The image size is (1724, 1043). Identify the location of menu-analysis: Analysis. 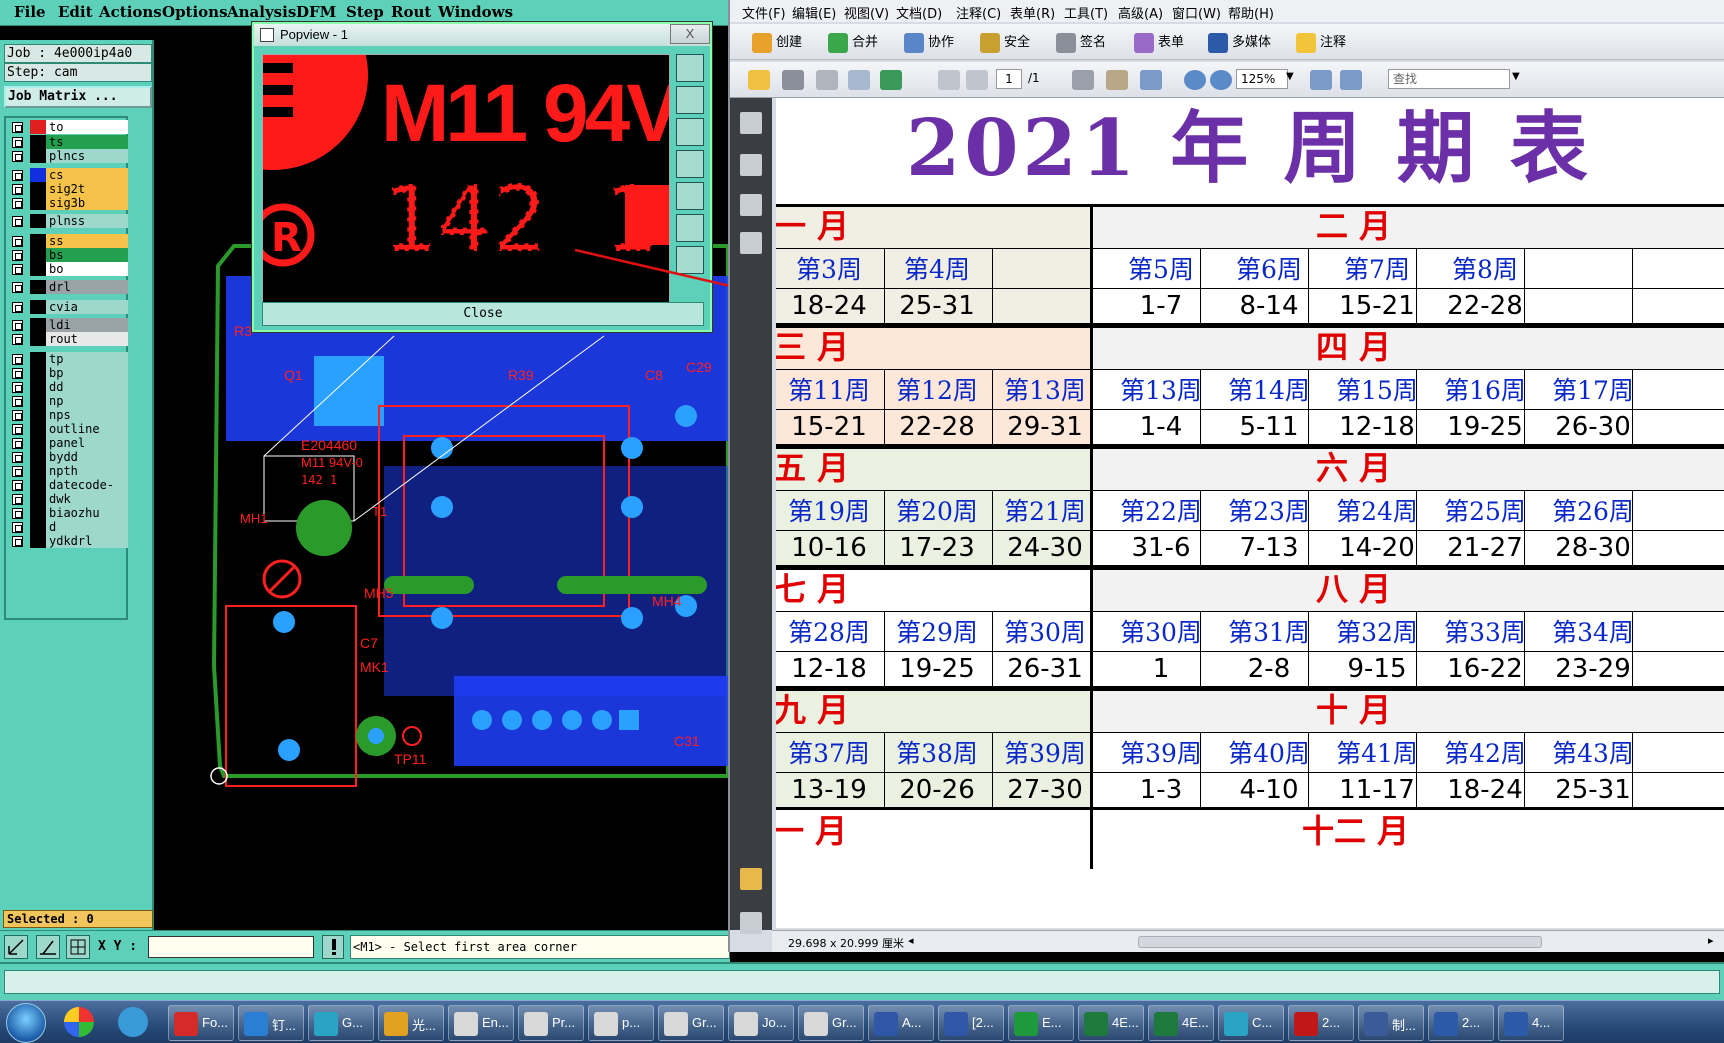
(261, 12).